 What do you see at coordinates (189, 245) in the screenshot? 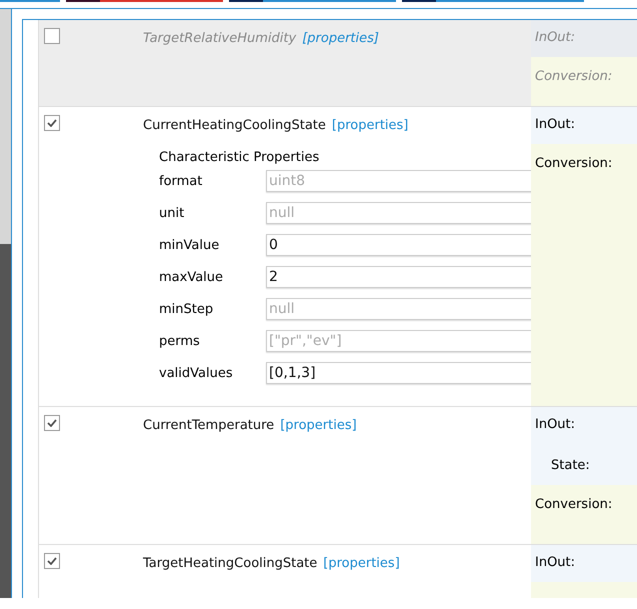
I see `field-label: minValue` at bounding box center [189, 245].